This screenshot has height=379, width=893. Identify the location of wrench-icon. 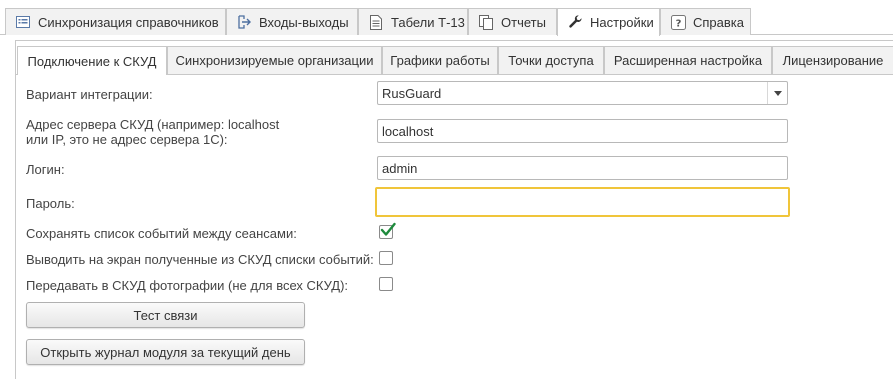
(575, 23).